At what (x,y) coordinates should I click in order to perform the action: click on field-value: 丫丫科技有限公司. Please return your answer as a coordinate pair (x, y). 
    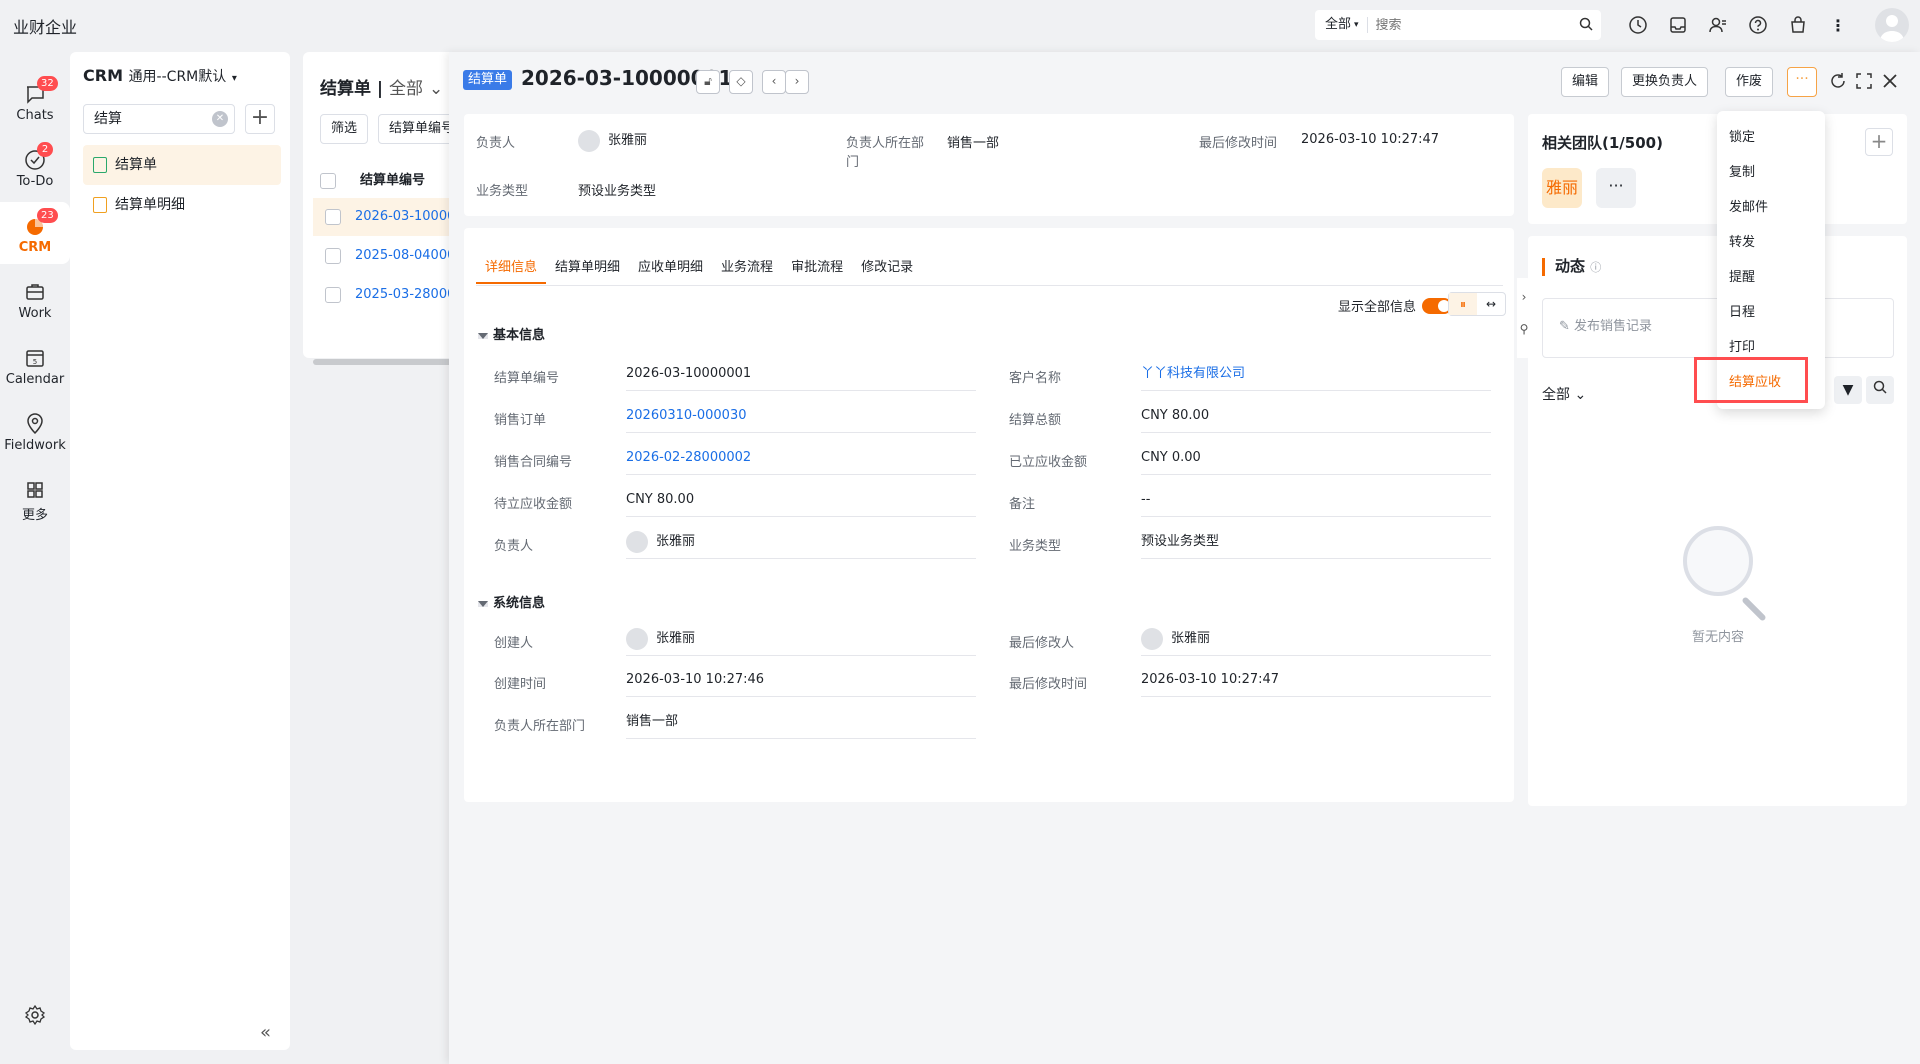
    Looking at the image, I should click on (1316, 376).